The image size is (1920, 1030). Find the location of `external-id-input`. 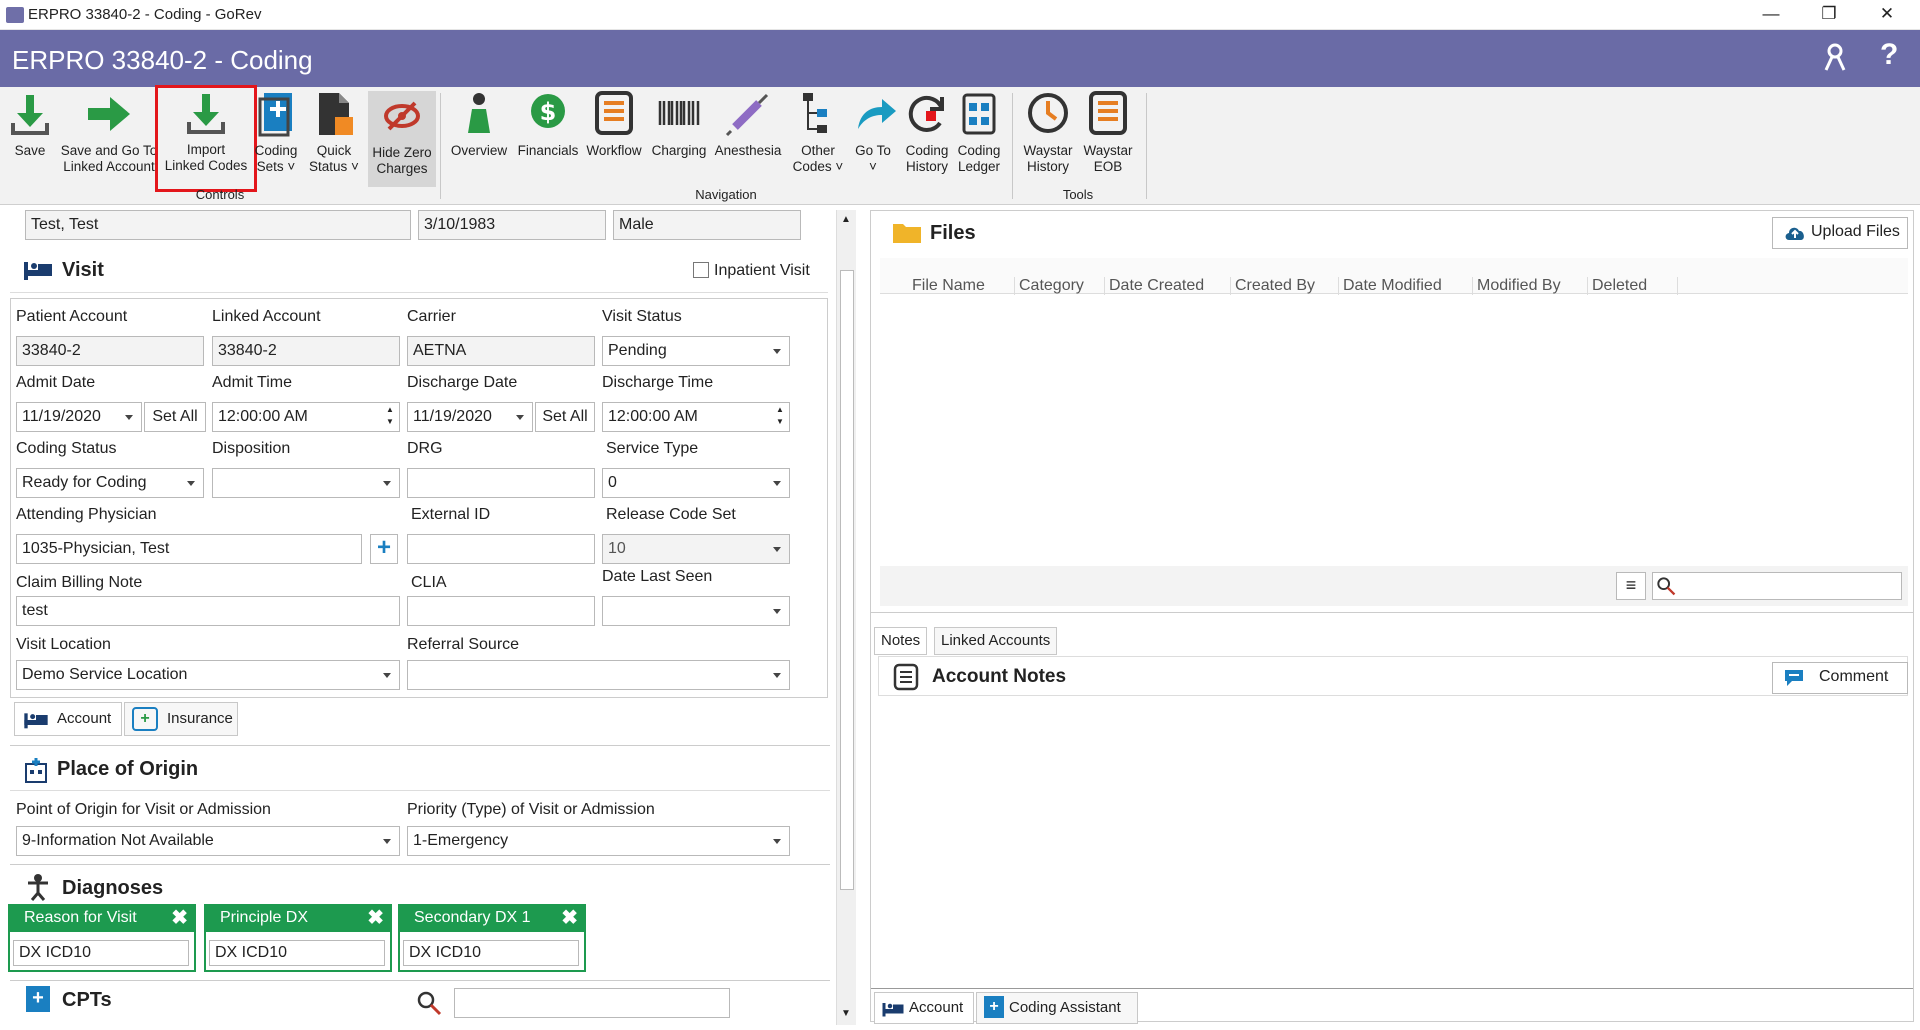

external-id-input is located at coordinates (501, 549).